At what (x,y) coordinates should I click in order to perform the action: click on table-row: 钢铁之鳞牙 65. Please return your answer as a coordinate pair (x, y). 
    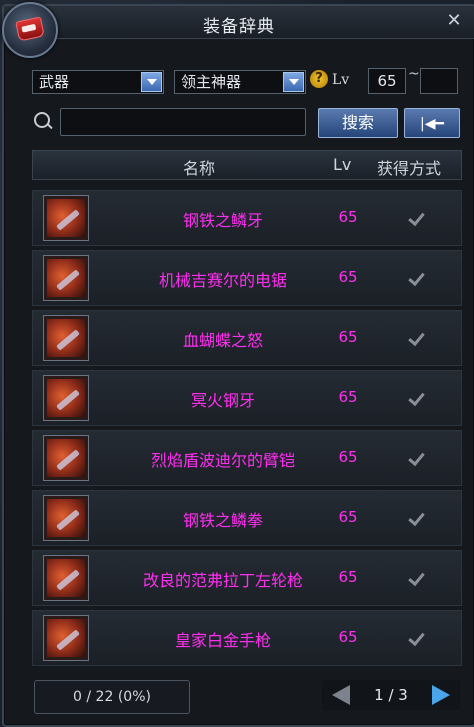
    Looking at the image, I should click on (247, 218).